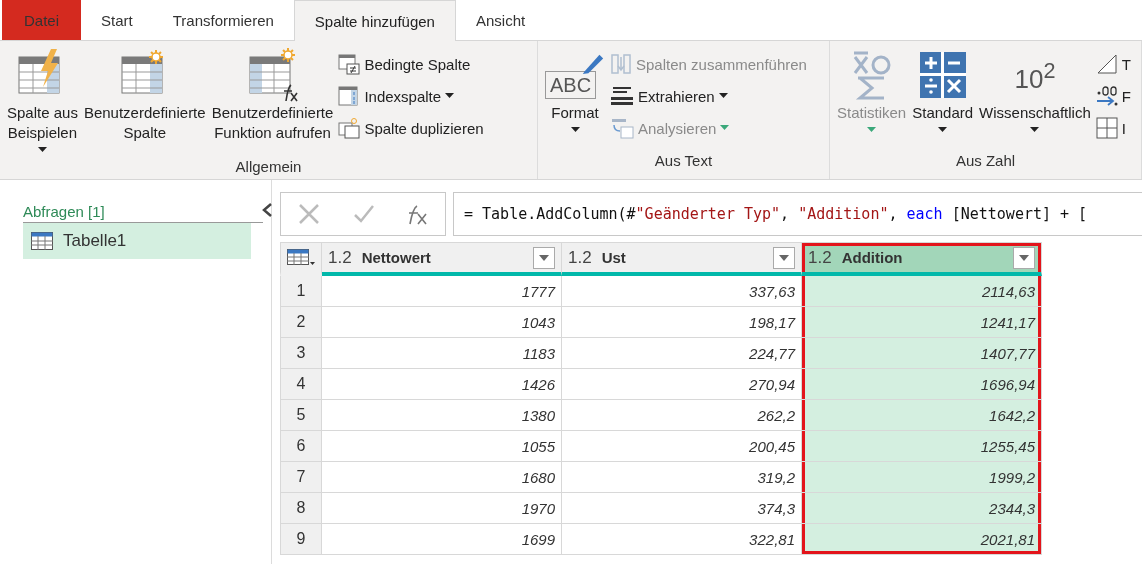  What do you see at coordinates (411, 64) in the screenshot?
I see `ribbon-button: Bedingte Spalte` at bounding box center [411, 64].